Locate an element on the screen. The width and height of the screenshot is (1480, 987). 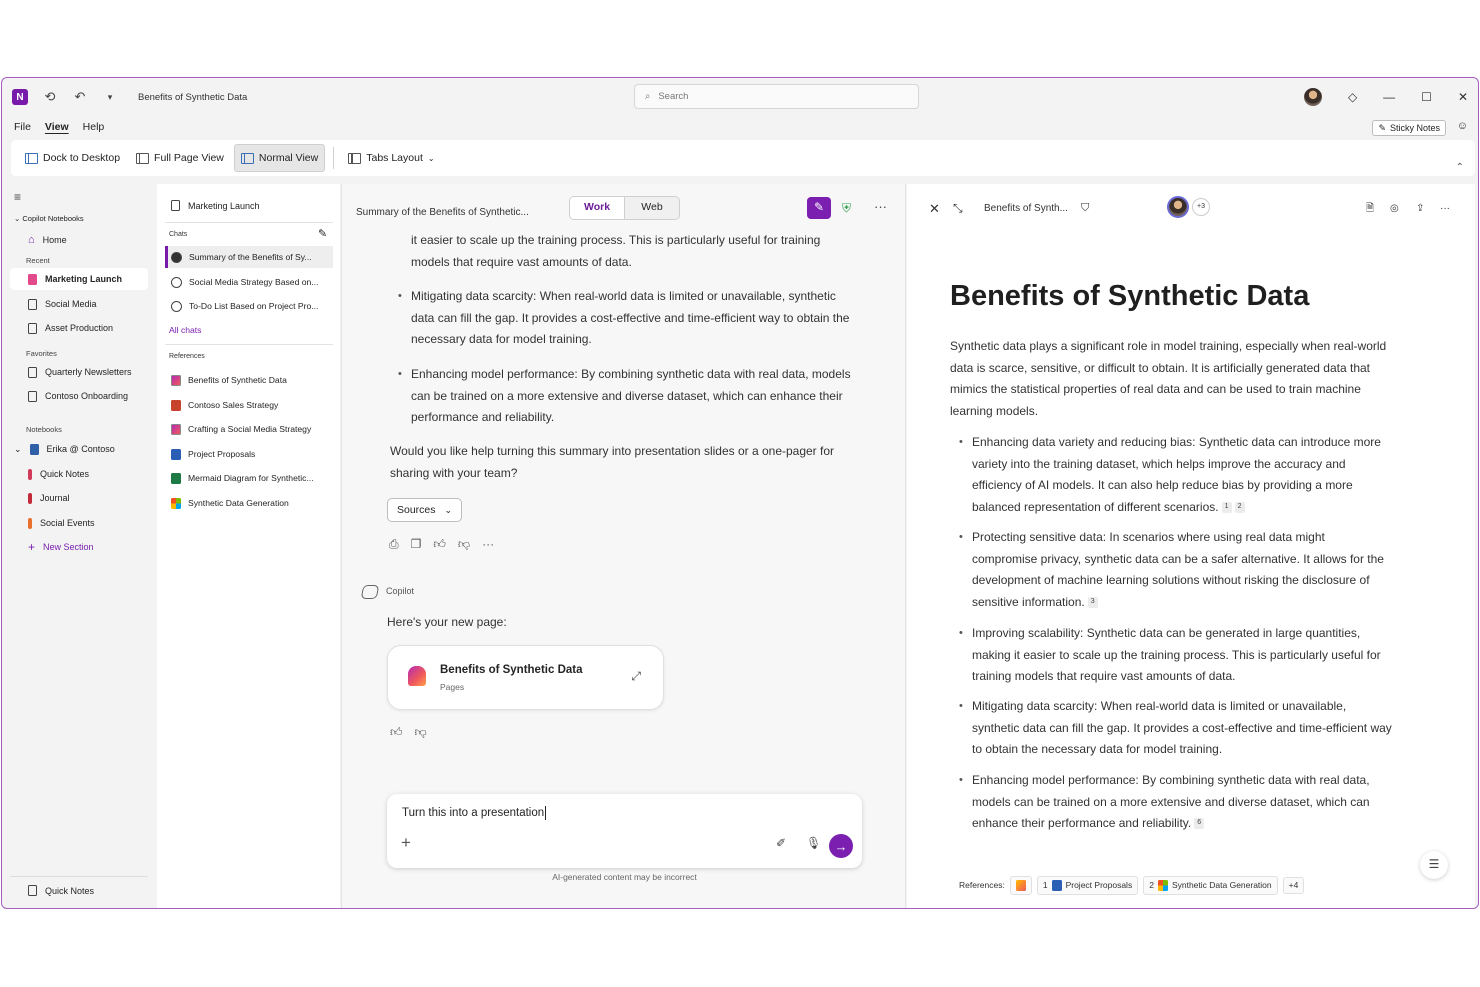
dock-to-desktop-button: Dock to Desktop is located at coordinates (72, 158).